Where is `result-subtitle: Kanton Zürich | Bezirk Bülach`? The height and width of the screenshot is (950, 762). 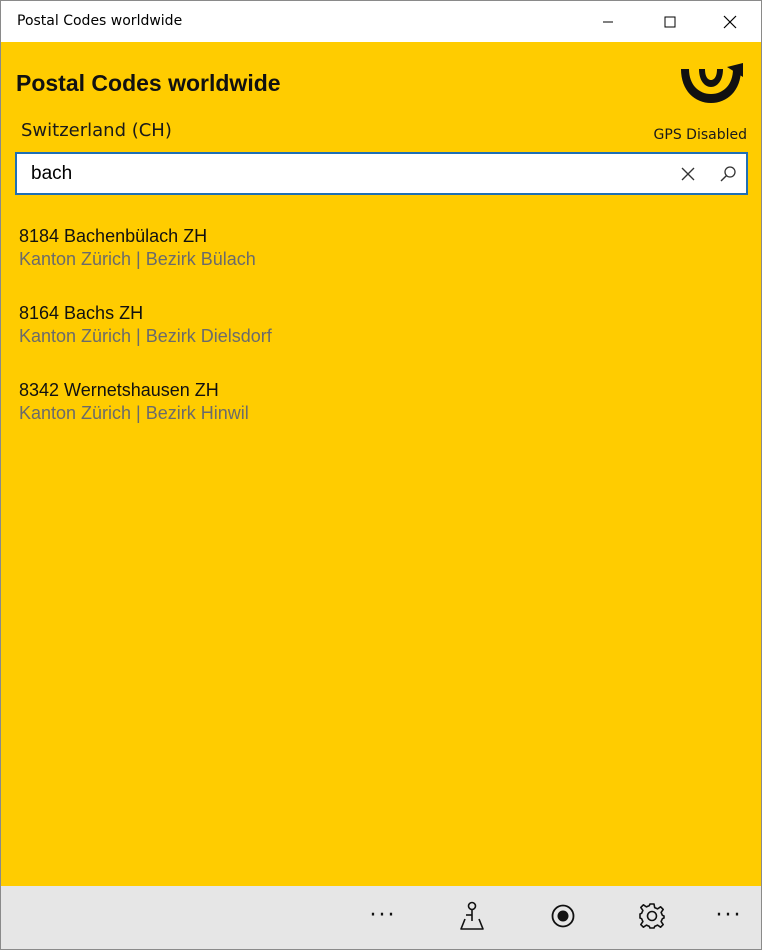
result-subtitle: Kanton Zürich | Bezirk Bülach is located at coordinates (137, 259).